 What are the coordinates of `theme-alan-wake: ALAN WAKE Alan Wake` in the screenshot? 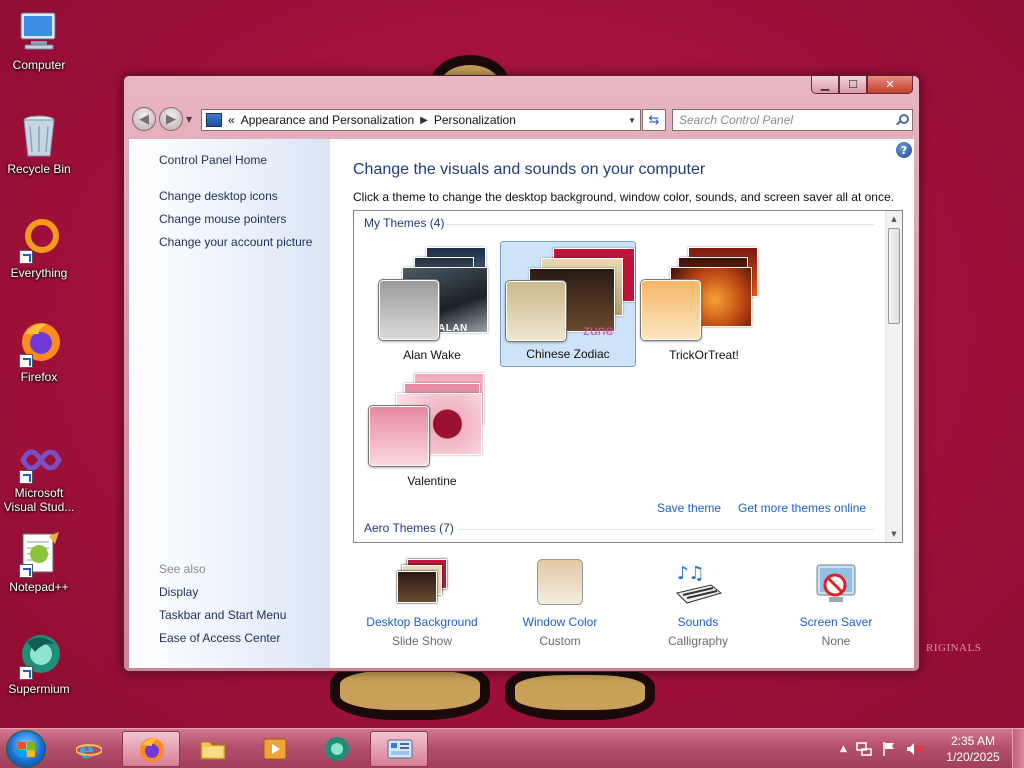 It's located at (432, 304).